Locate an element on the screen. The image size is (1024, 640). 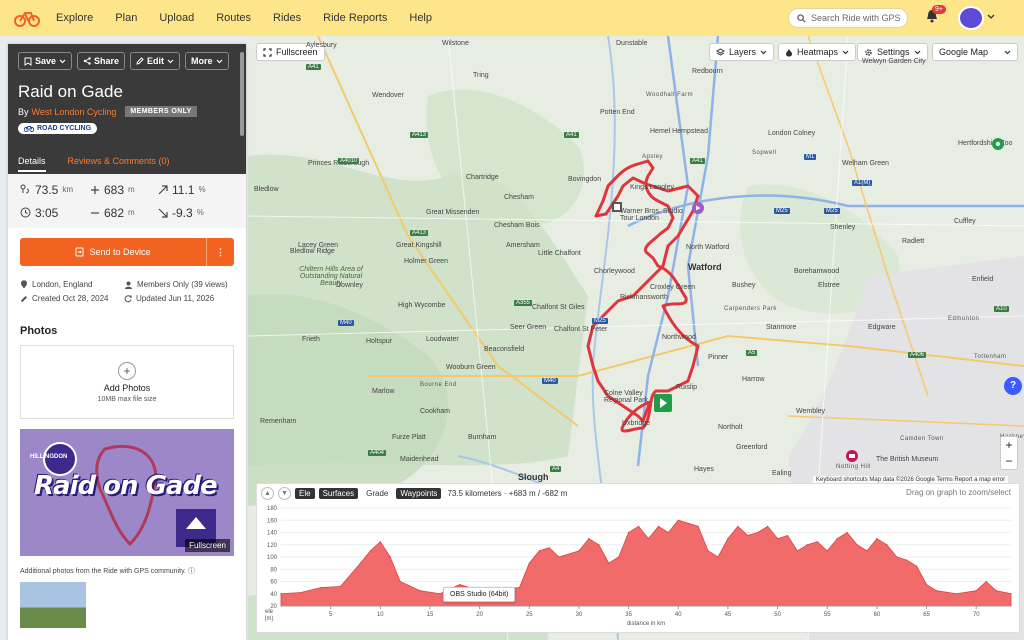
help-icon: ? is located at coordinates (1013, 386).